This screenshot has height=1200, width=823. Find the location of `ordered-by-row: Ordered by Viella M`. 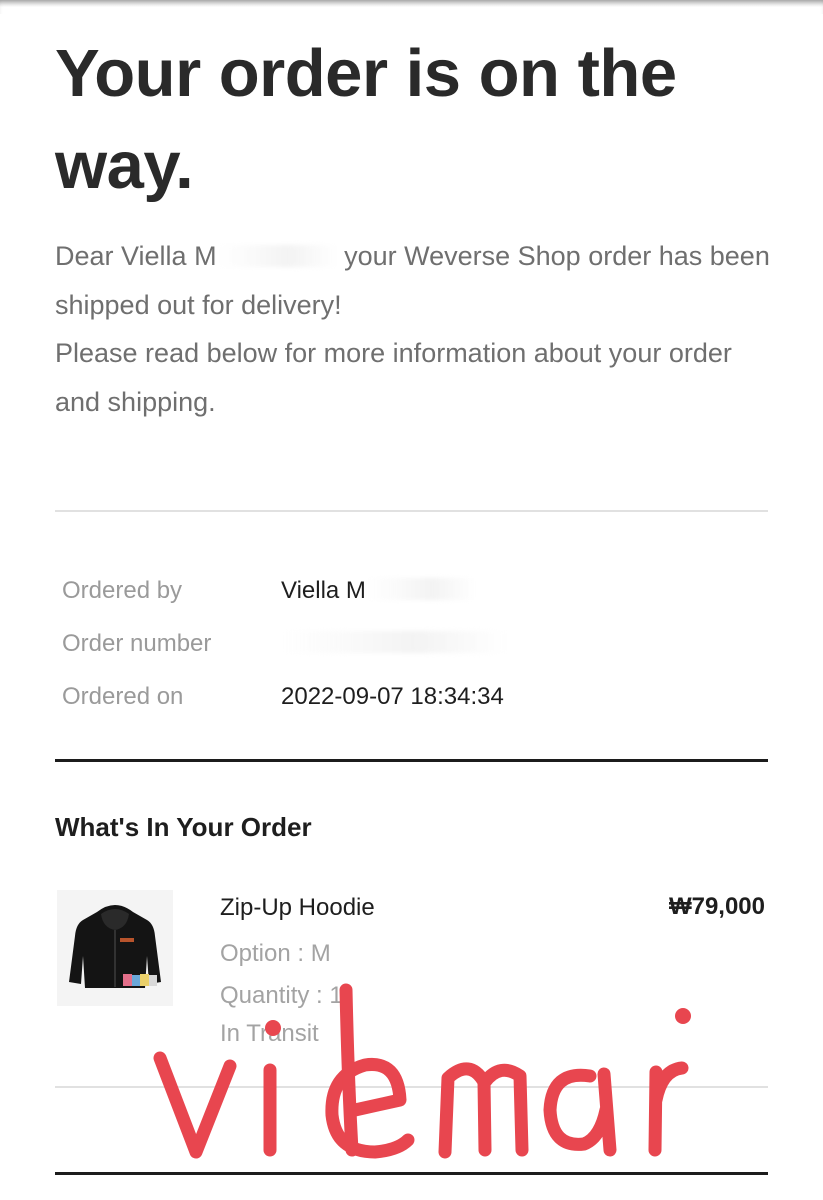

ordered-by-row: Ordered by Viella M is located at coordinates (412, 590).